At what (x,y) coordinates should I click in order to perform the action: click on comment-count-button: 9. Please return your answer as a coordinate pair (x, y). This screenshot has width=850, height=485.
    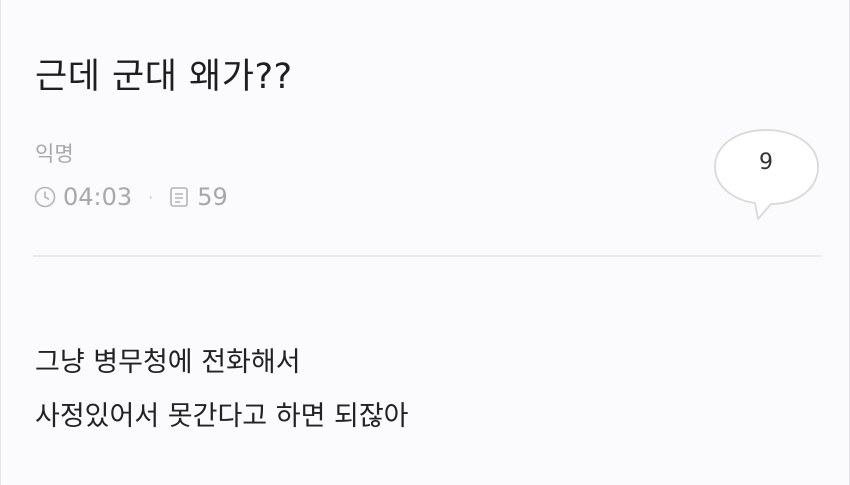
    Looking at the image, I should click on (768, 174).